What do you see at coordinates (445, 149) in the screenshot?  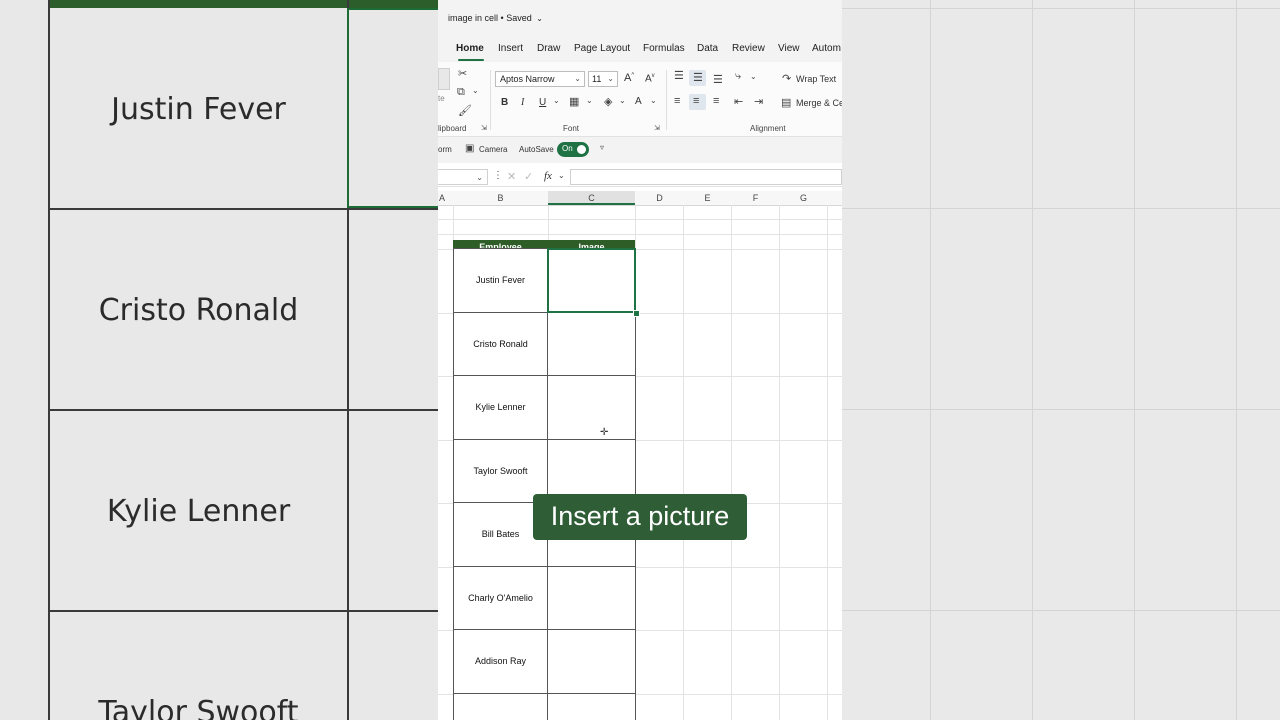 I see `form-button: orm` at bounding box center [445, 149].